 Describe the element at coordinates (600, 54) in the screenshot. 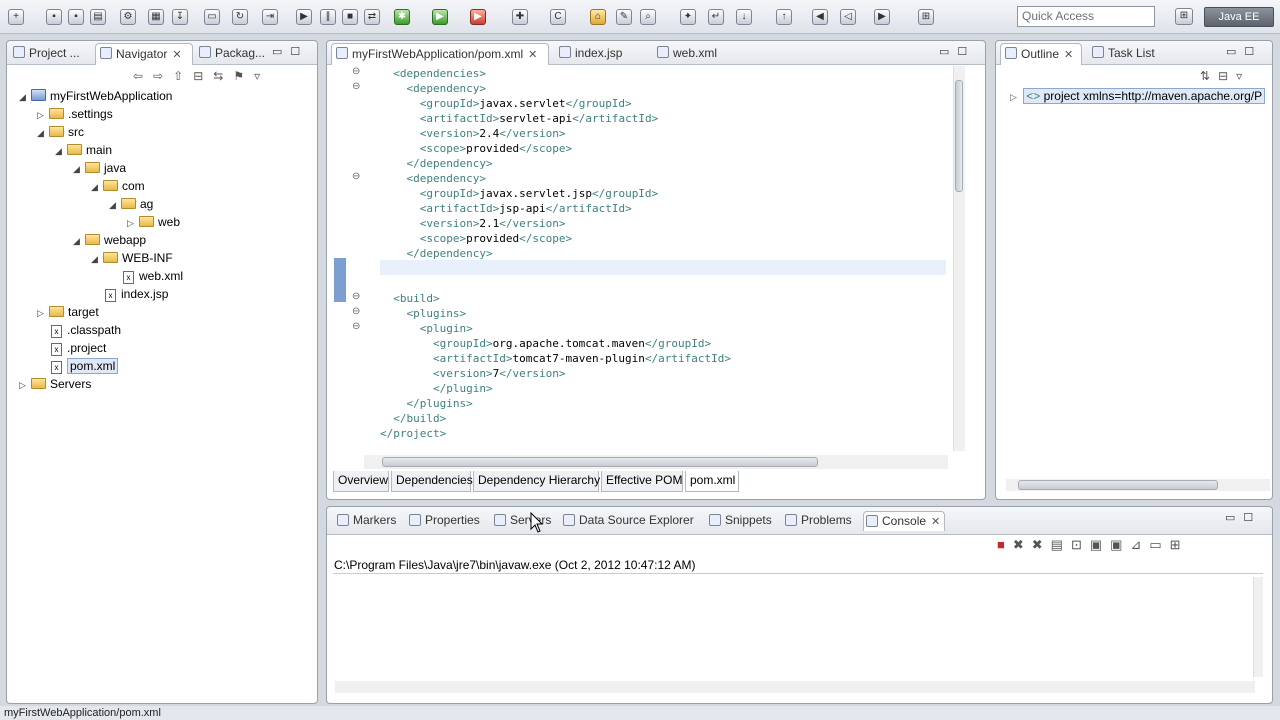

I see `tab-index-jsp: index.jsp` at that location.